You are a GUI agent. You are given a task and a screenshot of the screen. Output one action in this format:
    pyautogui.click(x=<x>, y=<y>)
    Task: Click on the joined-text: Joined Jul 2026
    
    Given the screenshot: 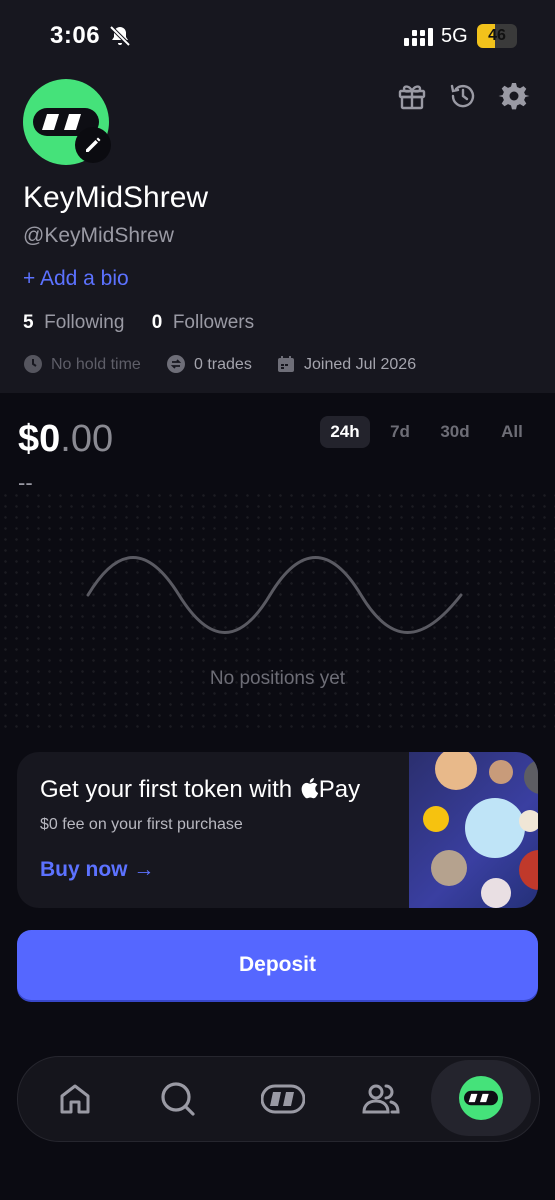 What is the action you would take?
    pyautogui.click(x=360, y=364)
    